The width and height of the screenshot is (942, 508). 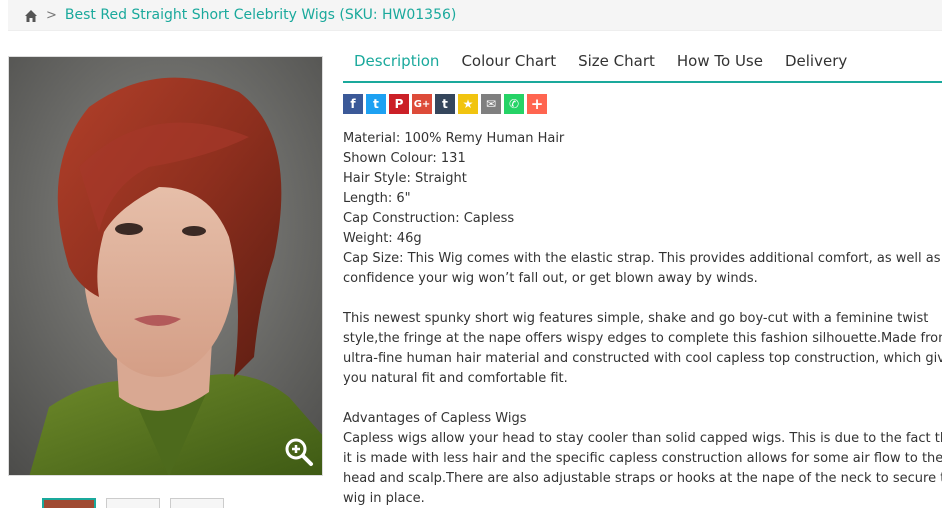 What do you see at coordinates (382, 238) in the screenshot?
I see `spec-weight: Weight: 46g` at bounding box center [382, 238].